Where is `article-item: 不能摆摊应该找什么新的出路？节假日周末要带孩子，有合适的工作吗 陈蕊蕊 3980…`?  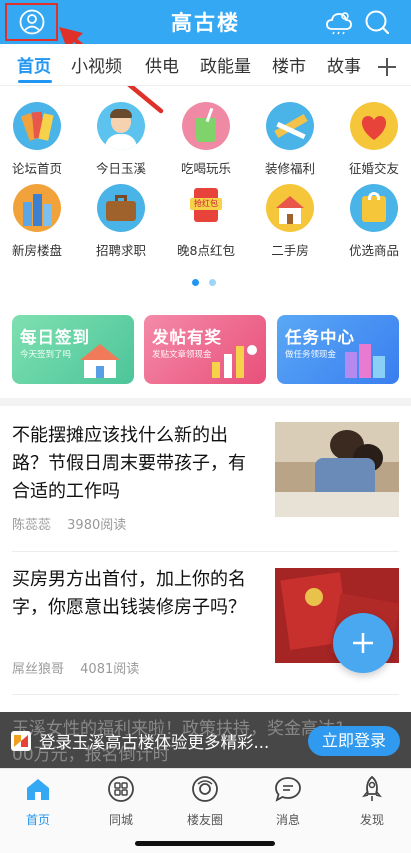 article-item: 不能摆摊应该找什么新的出路？节假日周末要带孩子，有合适的工作吗 陈蕊蕊 3980… is located at coordinates (205, 482).